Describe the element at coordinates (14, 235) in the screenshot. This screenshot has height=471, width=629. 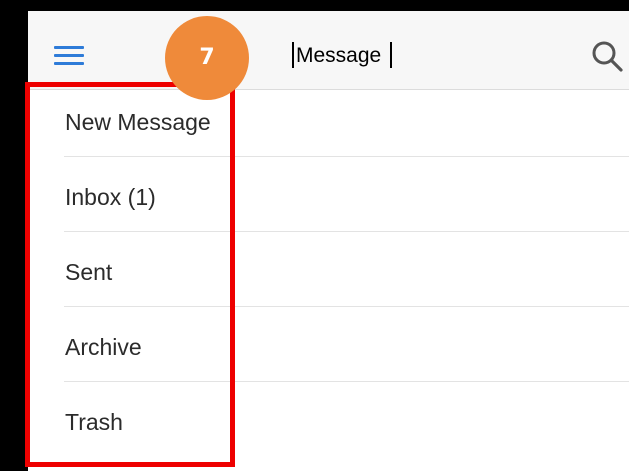
I see `outer-border-left` at that location.